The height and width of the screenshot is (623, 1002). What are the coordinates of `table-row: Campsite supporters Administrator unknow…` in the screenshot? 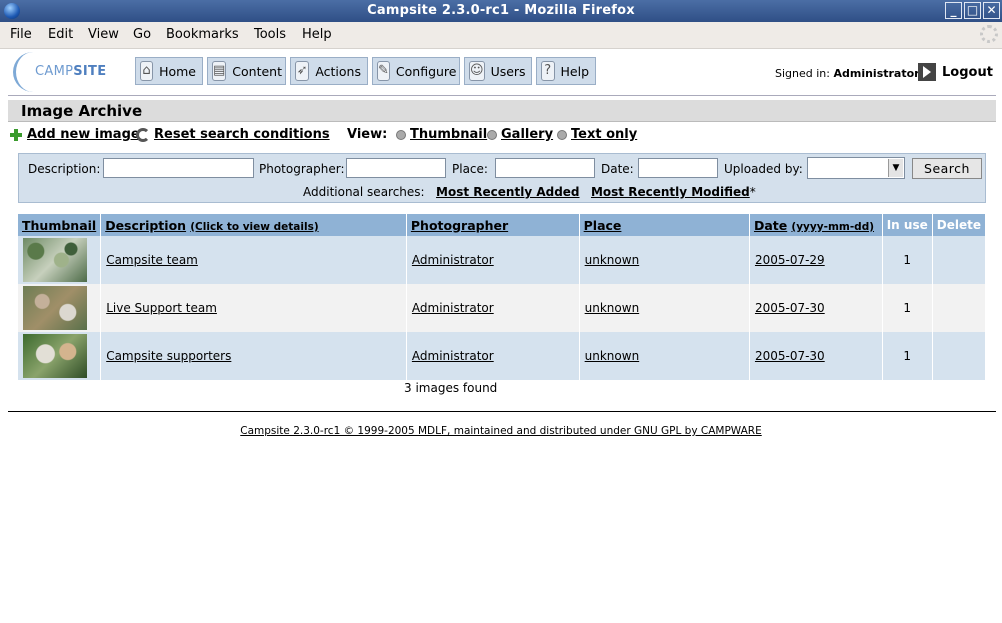 It's located at (502, 356).